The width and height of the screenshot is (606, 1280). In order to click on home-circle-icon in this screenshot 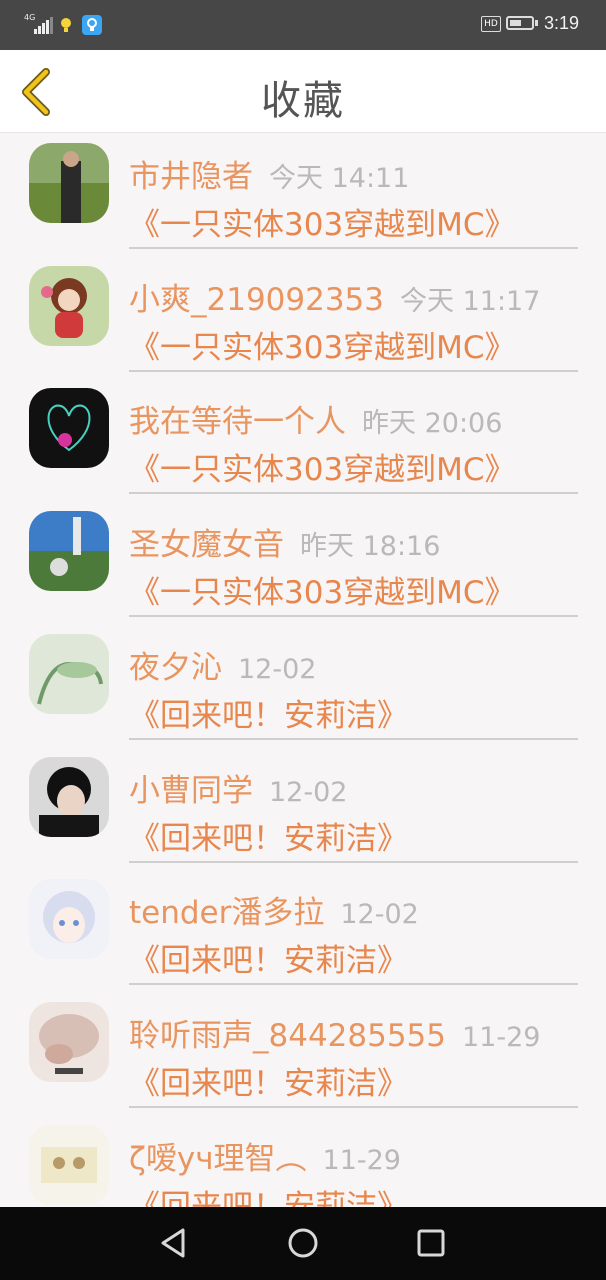, I will do `click(303, 1243)`.